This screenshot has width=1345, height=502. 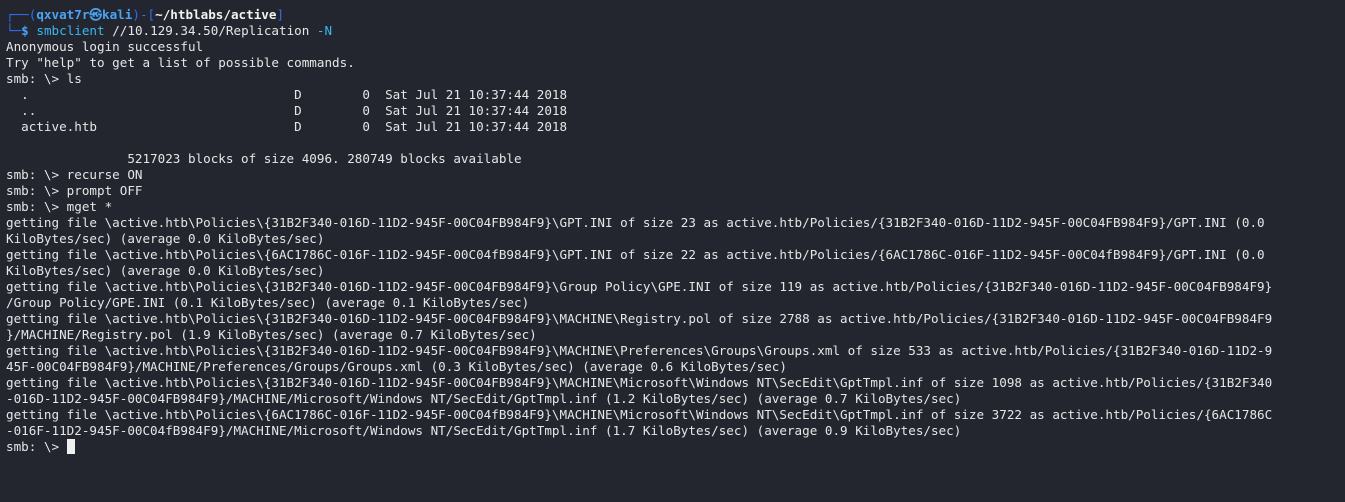 I want to click on smb-prompt: smb: \>, so click(x=36, y=446).